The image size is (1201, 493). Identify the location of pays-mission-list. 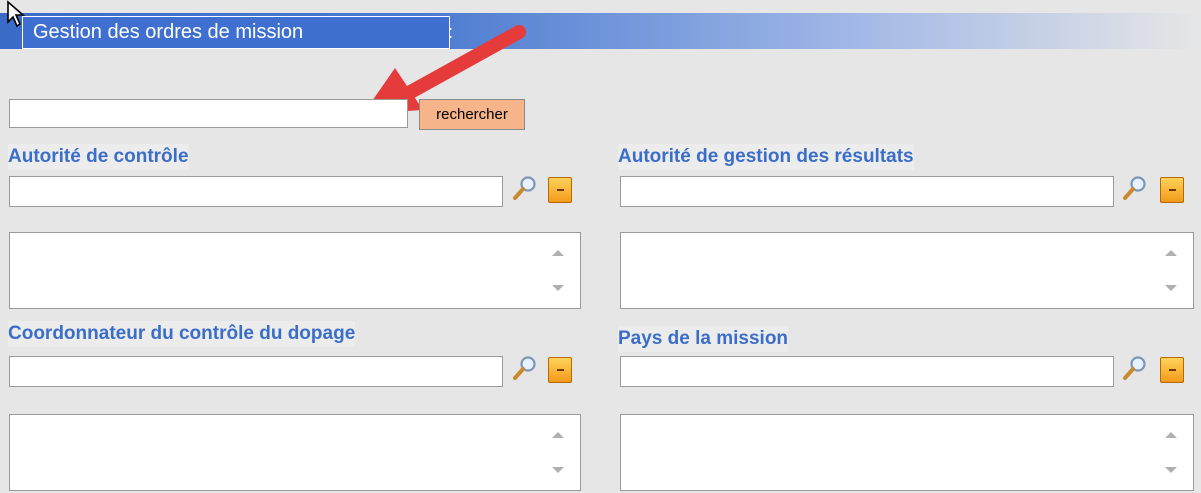
(907, 452).